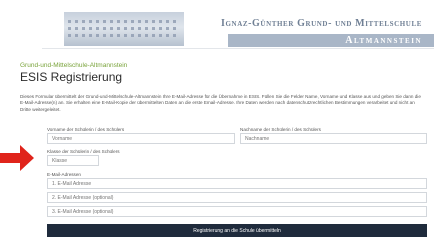 The width and height of the screenshot is (434, 247). I want to click on klasse-label: Klasse der Schülerin / des Schülers, so click(83, 151).